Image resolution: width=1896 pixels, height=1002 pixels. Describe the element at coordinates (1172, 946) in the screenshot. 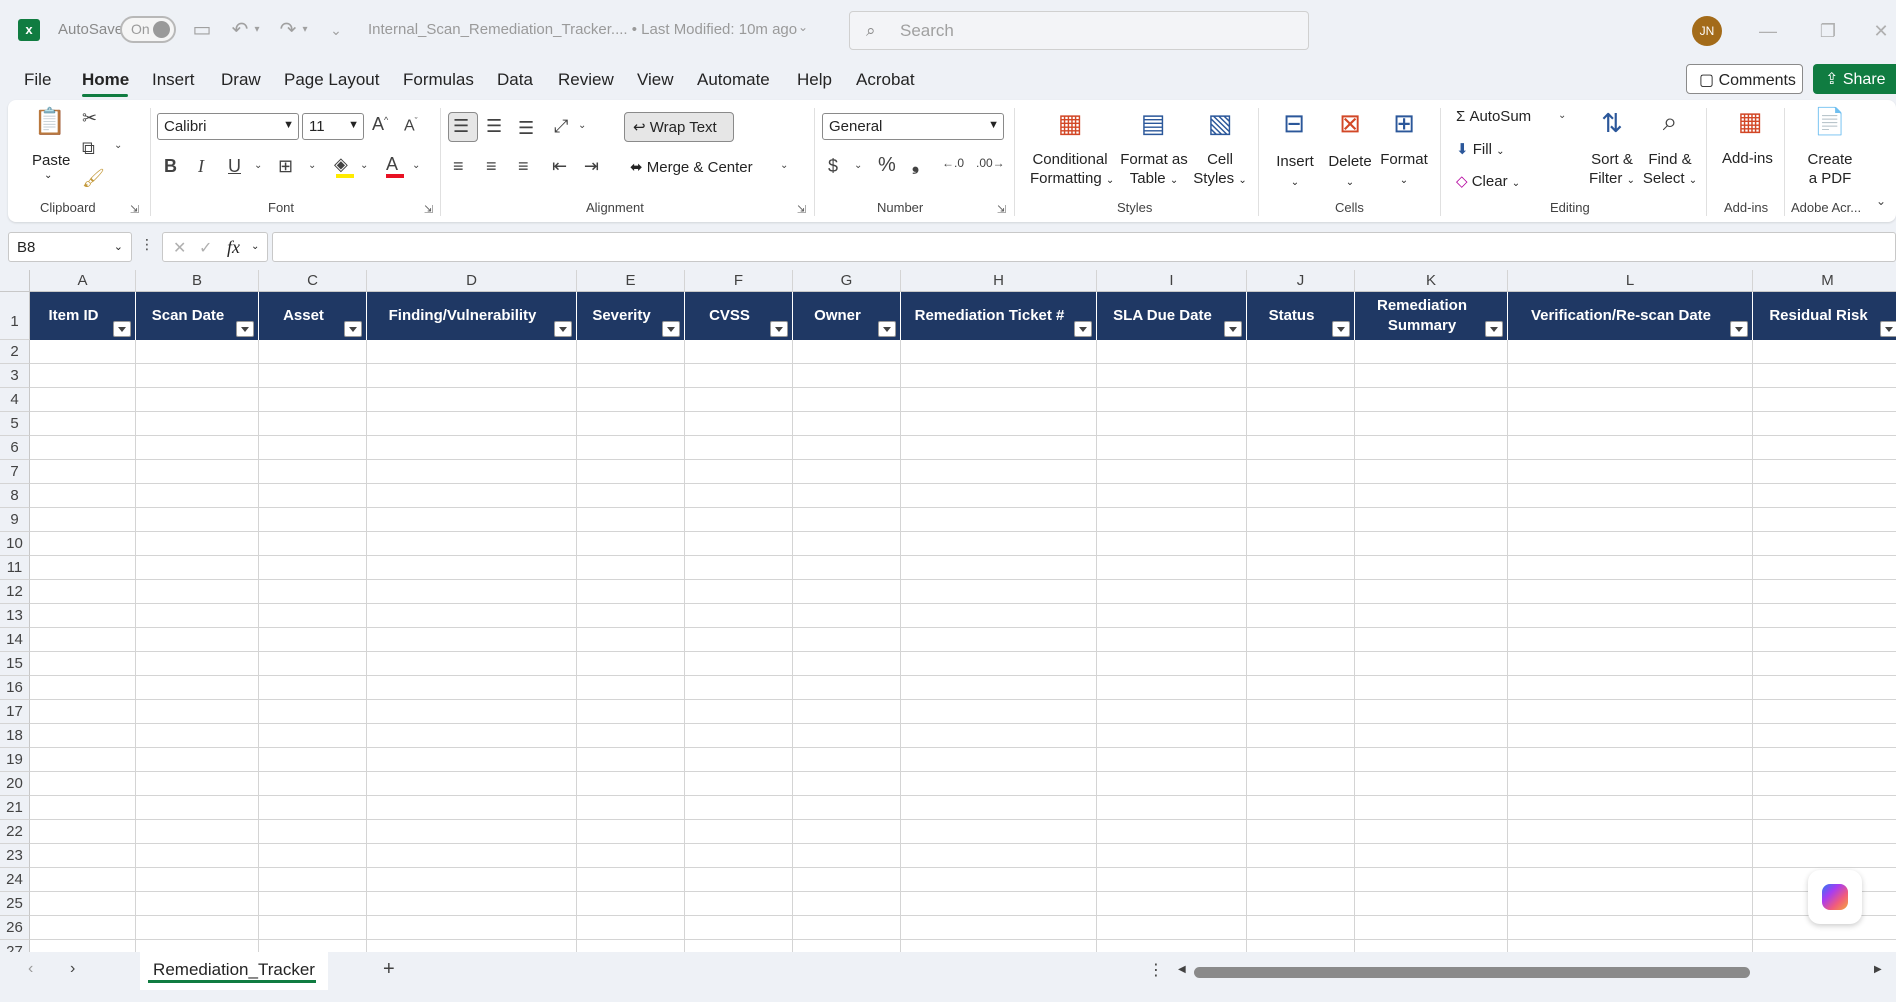

I see `cell-i27` at that location.